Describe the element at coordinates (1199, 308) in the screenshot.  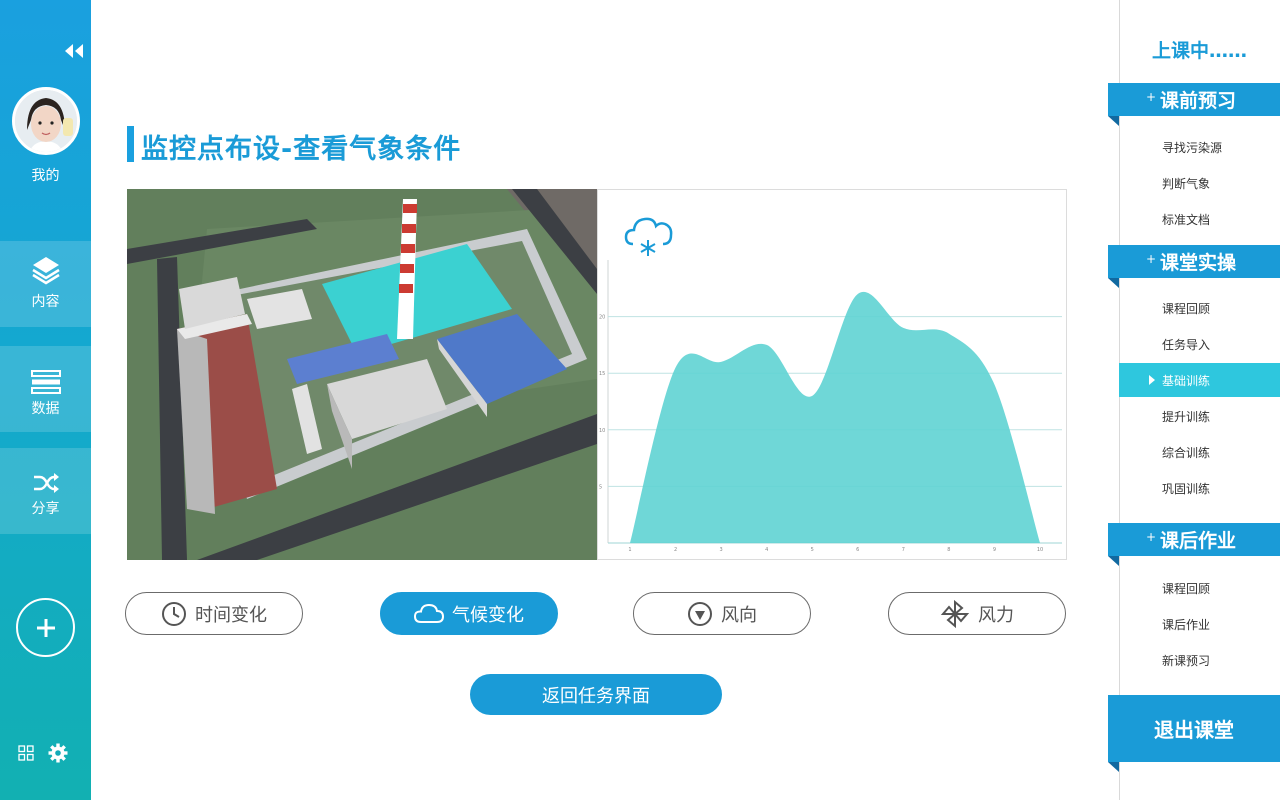
I see `menu-item-course-review: 课程回顾` at that location.